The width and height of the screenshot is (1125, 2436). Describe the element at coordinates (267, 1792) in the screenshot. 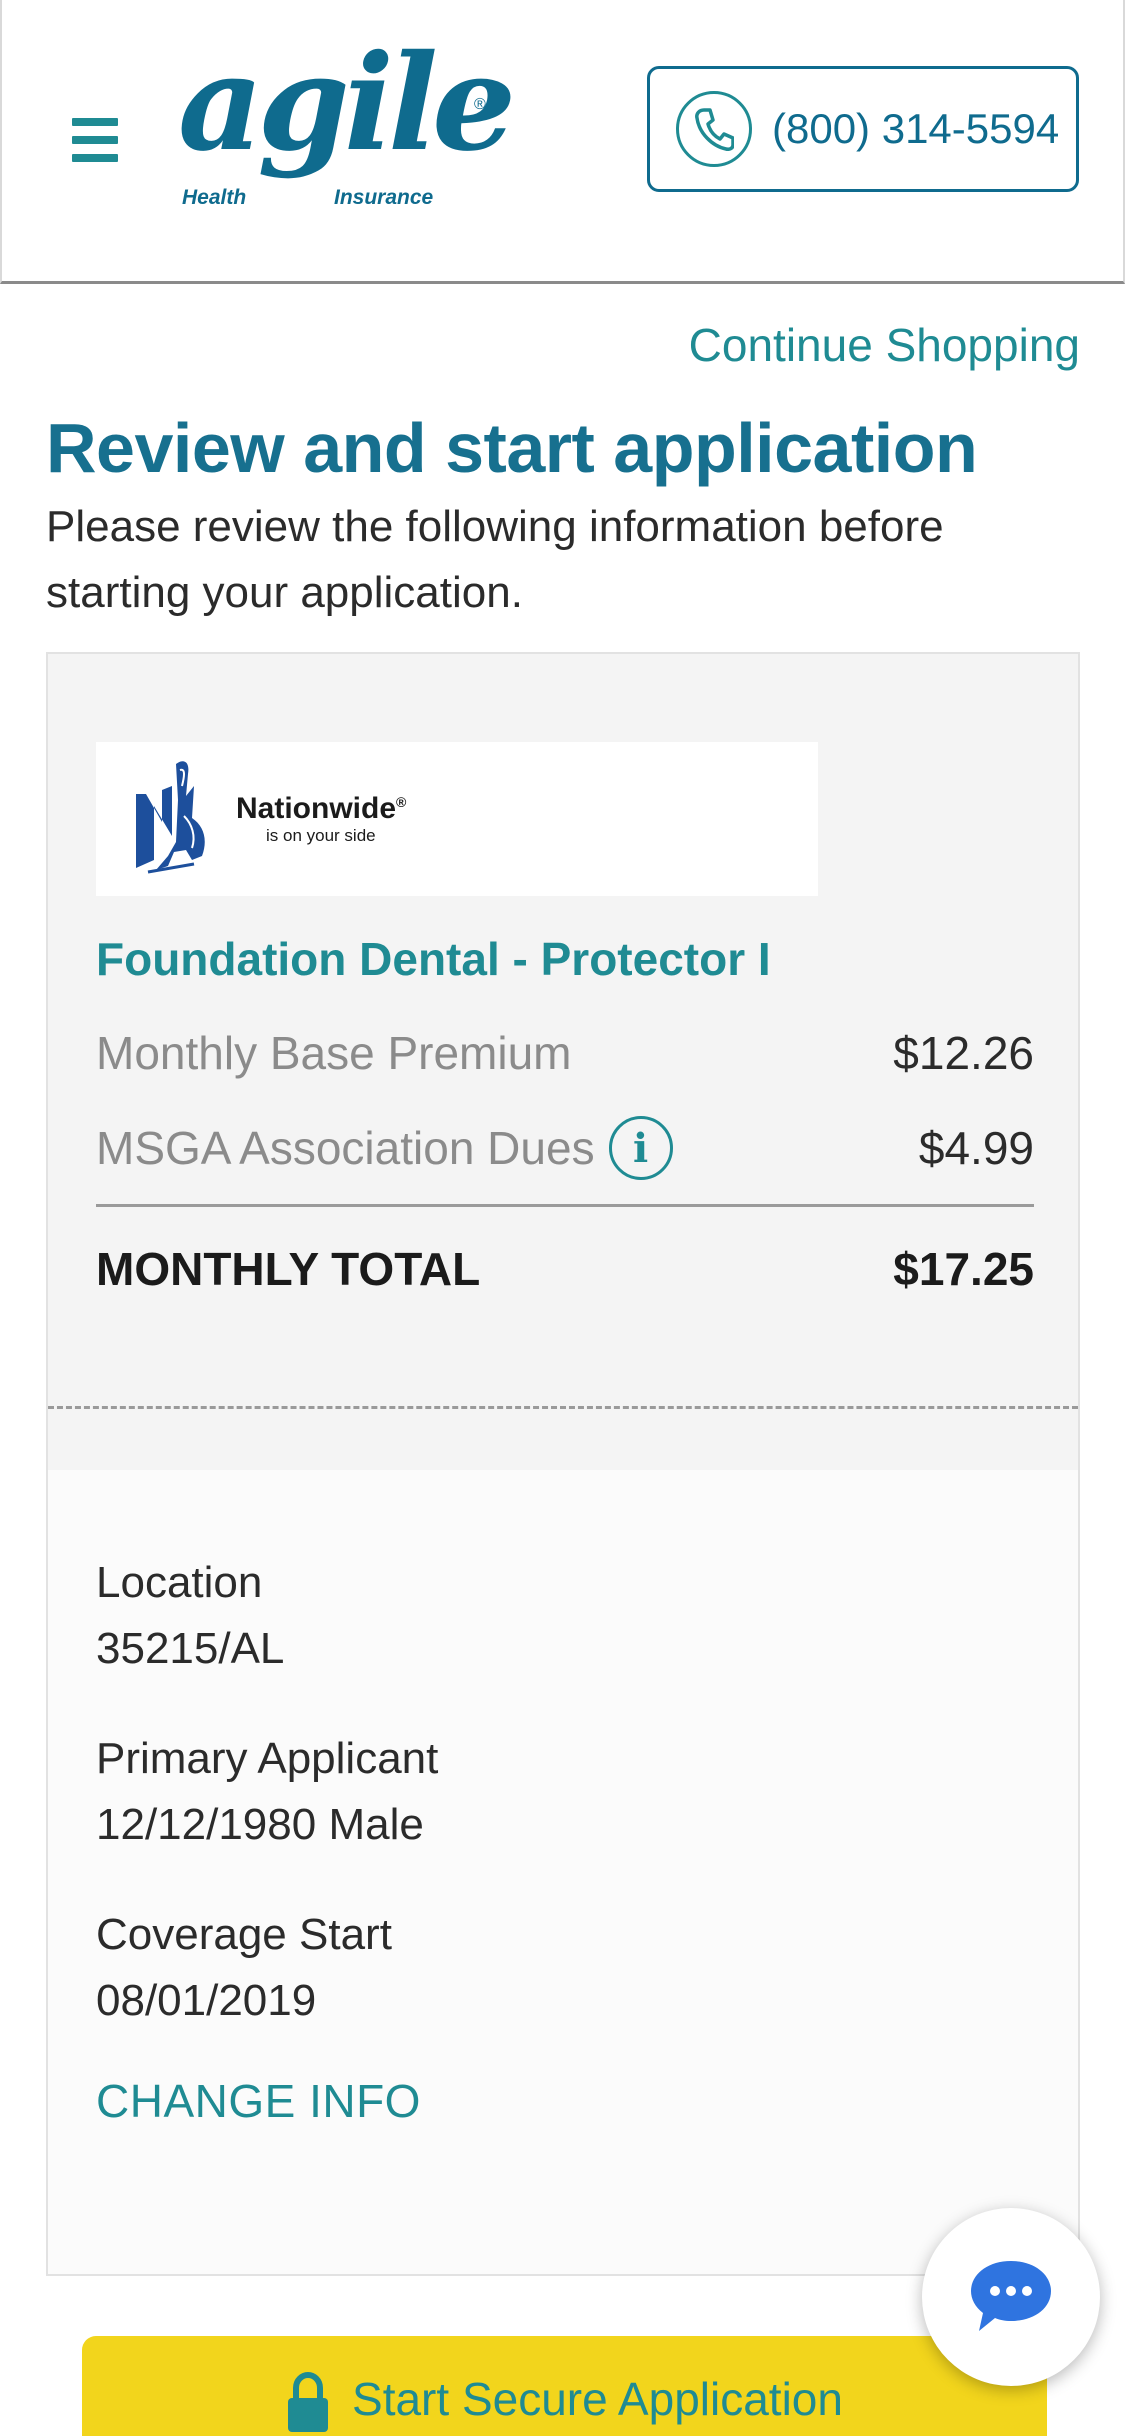

I see `primary-applicant-info: Primary Applicant 12/12/1980 Male` at that location.